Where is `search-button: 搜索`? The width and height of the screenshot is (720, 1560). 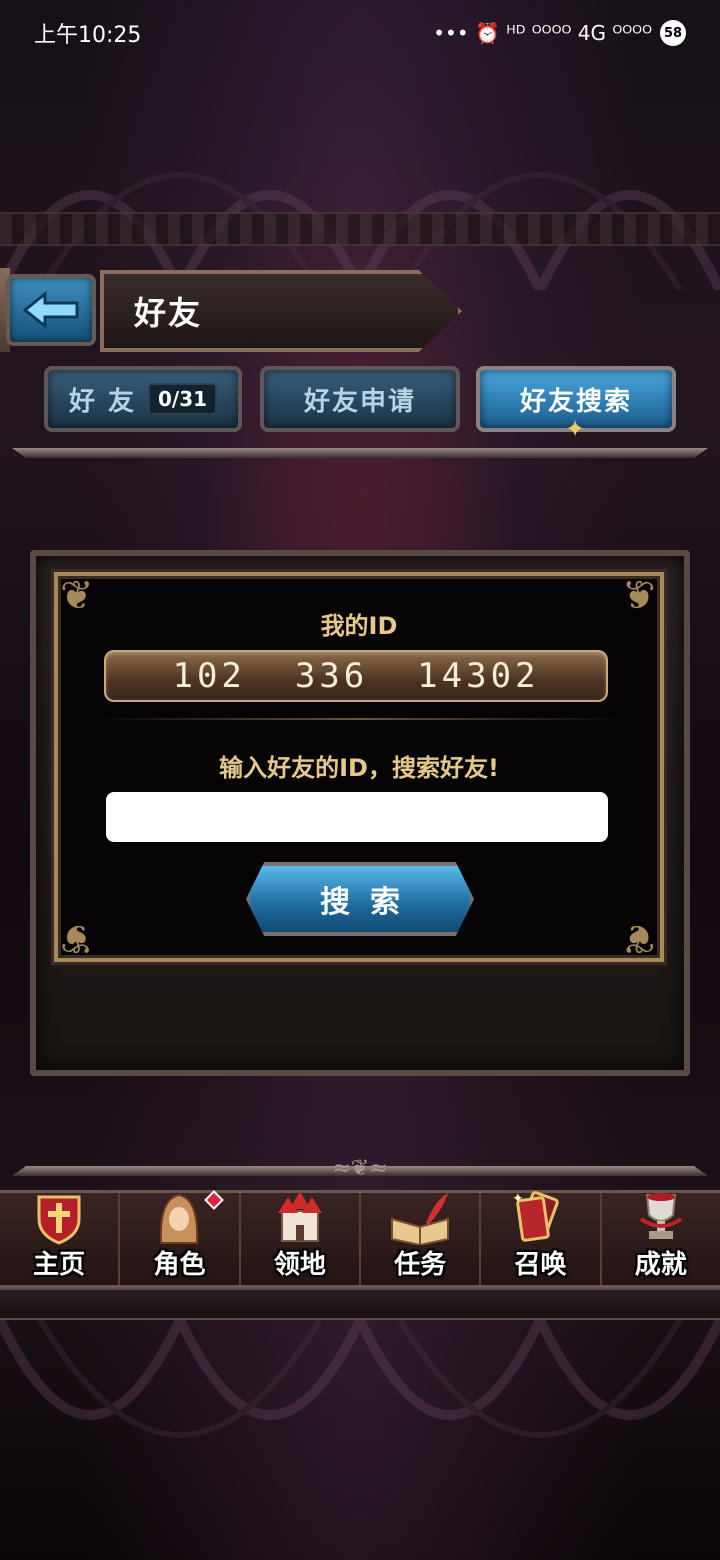 search-button: 搜索 is located at coordinates (360, 899).